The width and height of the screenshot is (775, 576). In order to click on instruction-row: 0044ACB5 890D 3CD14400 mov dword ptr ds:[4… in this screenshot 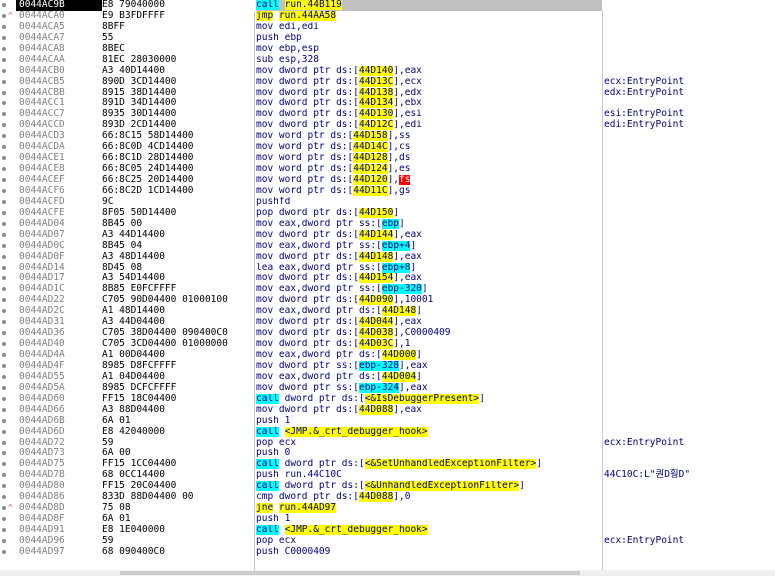, I will do `click(387, 82)`.